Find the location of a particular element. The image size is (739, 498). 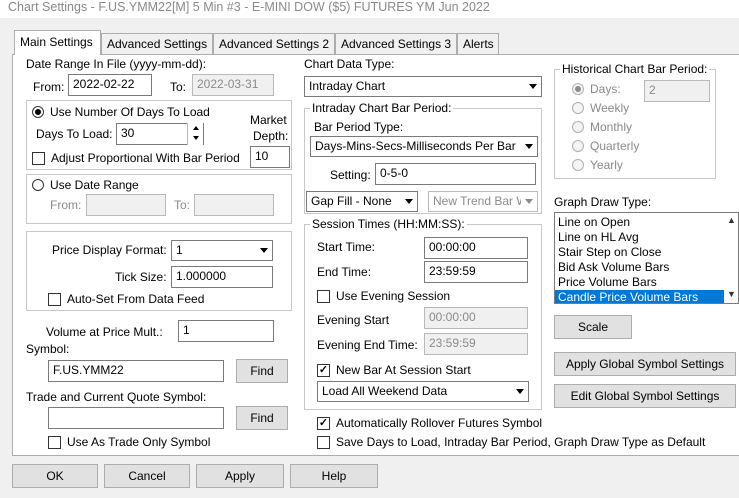

adjust-proportional-checkbox: Adjust Proportional With Bar Period is located at coordinates (136, 158).